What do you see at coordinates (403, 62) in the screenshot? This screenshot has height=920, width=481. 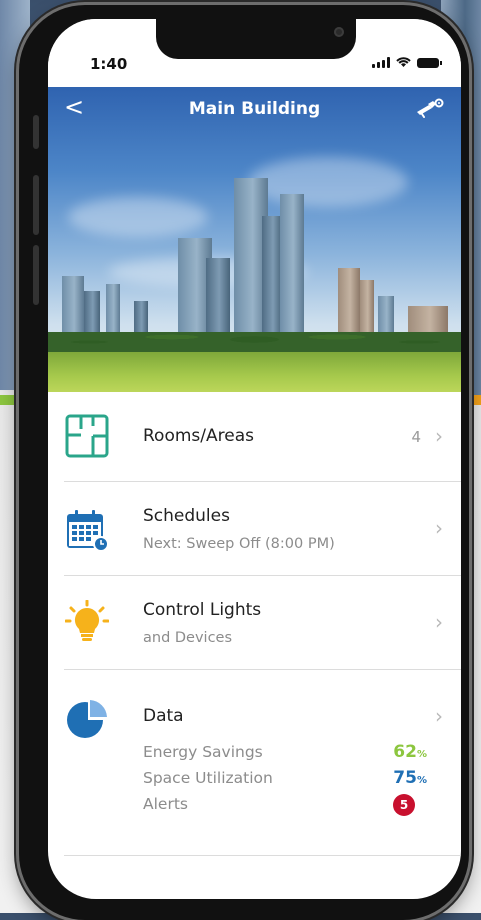 I see `wifi-icon` at bounding box center [403, 62].